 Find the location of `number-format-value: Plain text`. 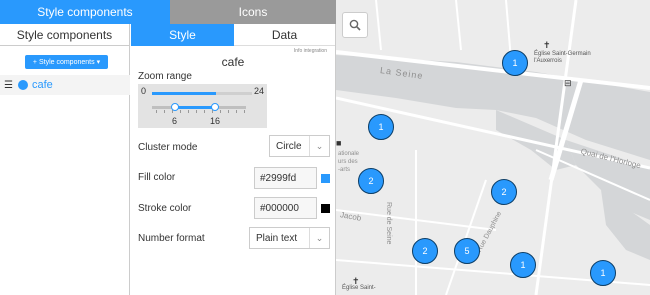

number-format-value: Plain text is located at coordinates (277, 238).